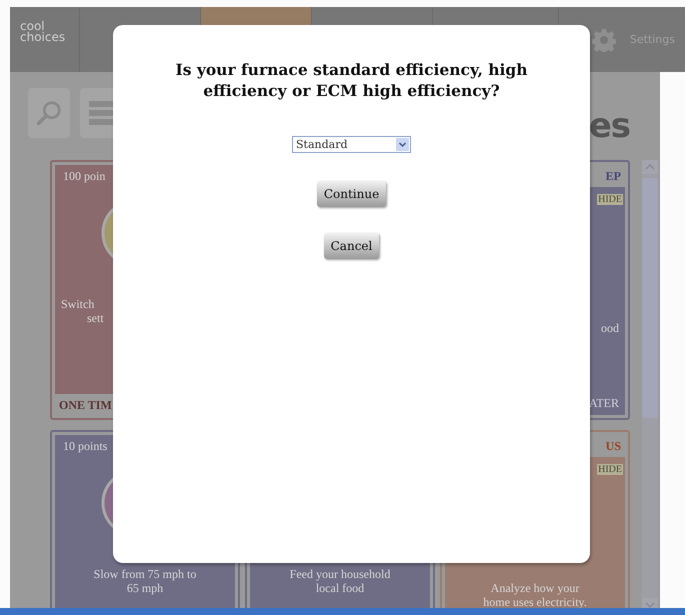 This screenshot has width=685, height=615. I want to click on card-category: EP, so click(613, 176).